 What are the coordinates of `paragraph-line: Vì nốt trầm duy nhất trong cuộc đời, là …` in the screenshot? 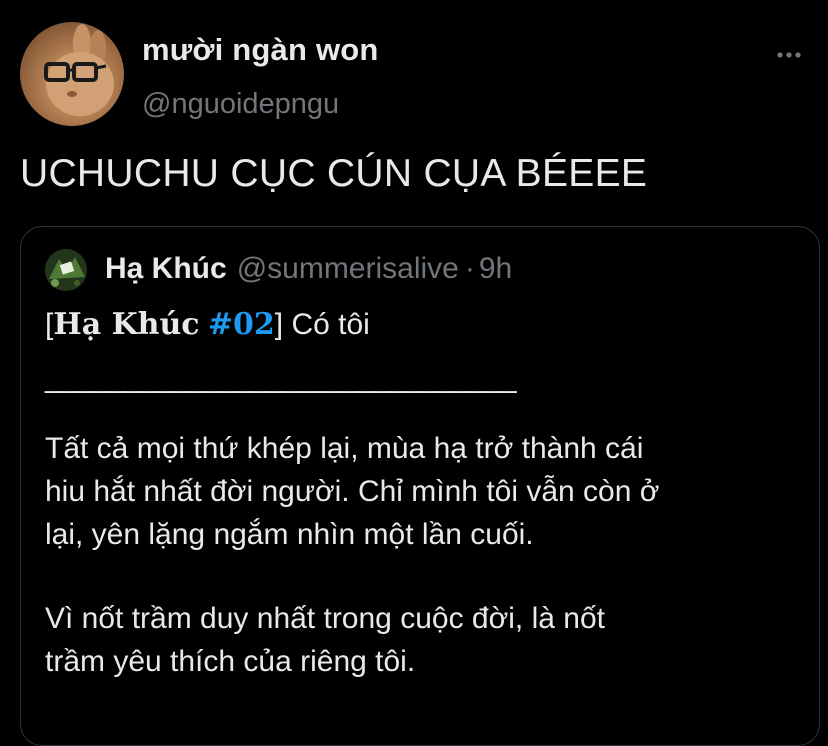 It's located at (325, 618).